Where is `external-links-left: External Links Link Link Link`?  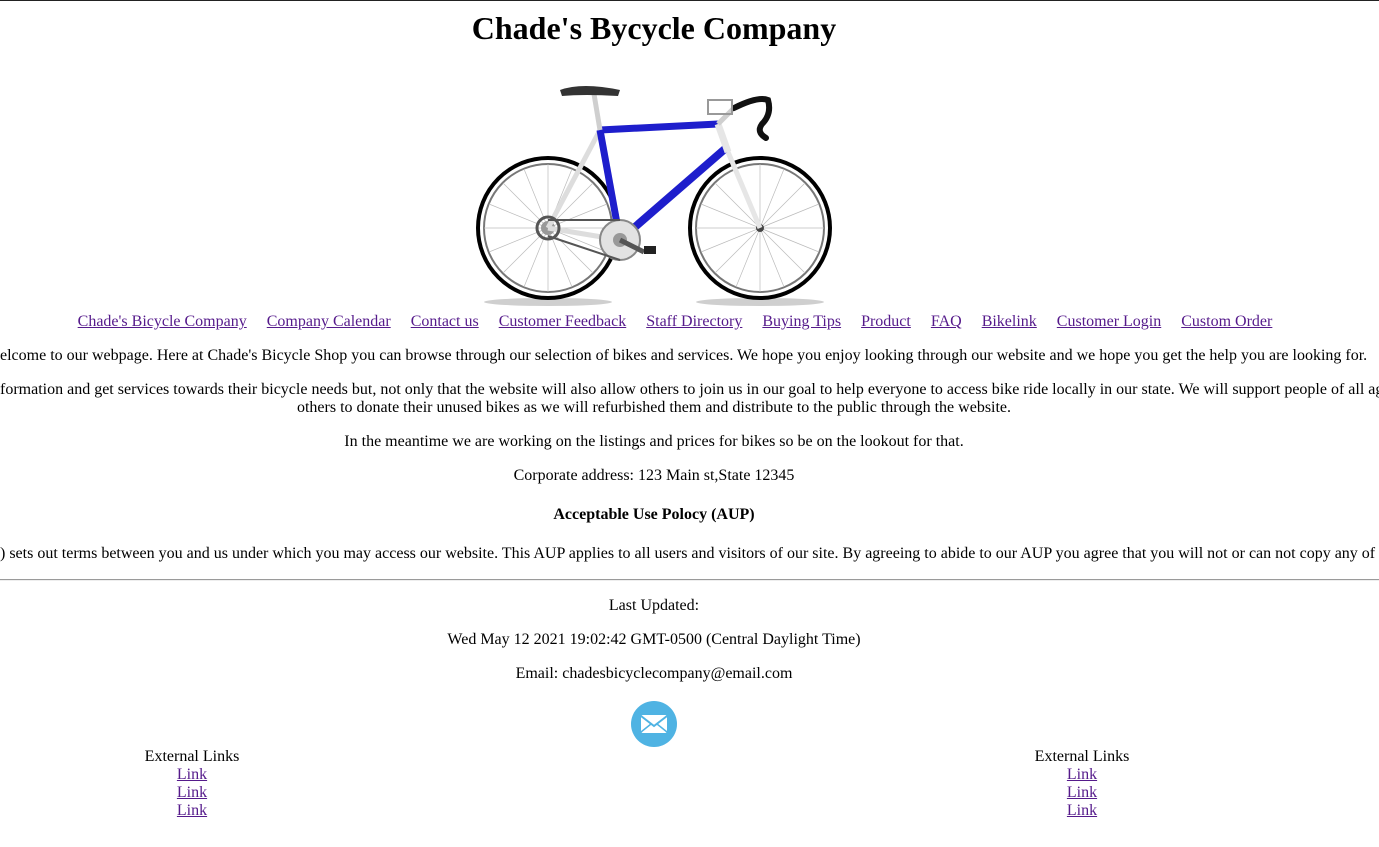
external-links-left: External Links Link Link Link is located at coordinates (192, 784).